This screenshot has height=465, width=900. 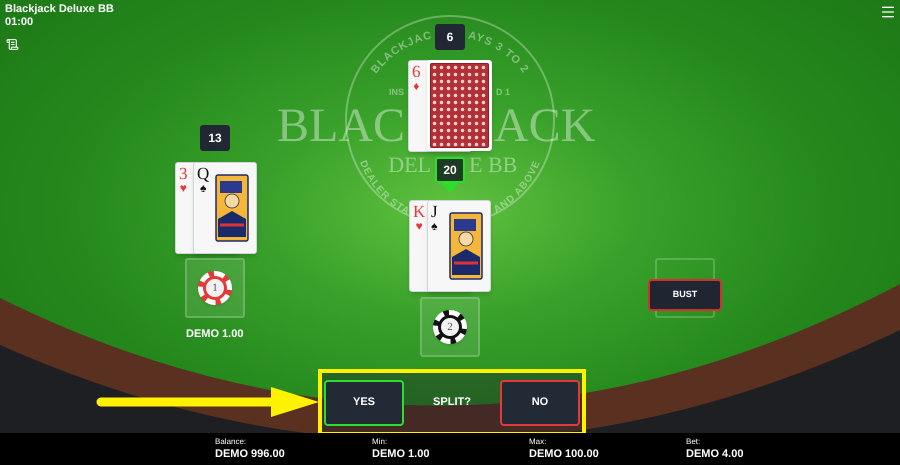 What do you see at coordinates (499, 53) in the screenshot?
I see `table-logo-text: AYS 3 TO 2` at bounding box center [499, 53].